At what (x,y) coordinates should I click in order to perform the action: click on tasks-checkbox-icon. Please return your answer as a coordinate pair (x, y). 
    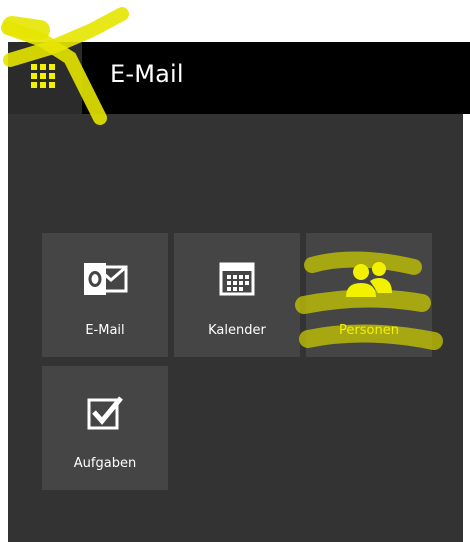
    Looking at the image, I should click on (105, 413).